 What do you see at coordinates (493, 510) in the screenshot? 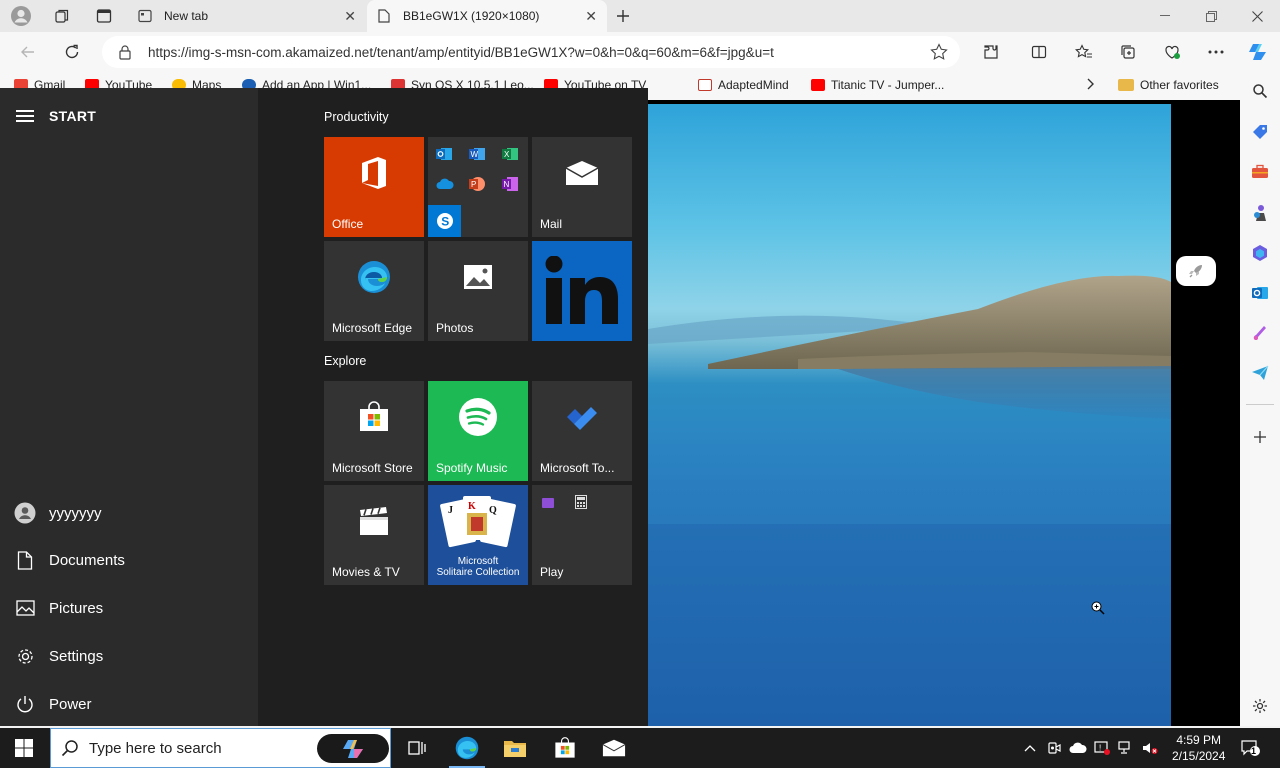
I see `svg-text: Q` at bounding box center [493, 510].